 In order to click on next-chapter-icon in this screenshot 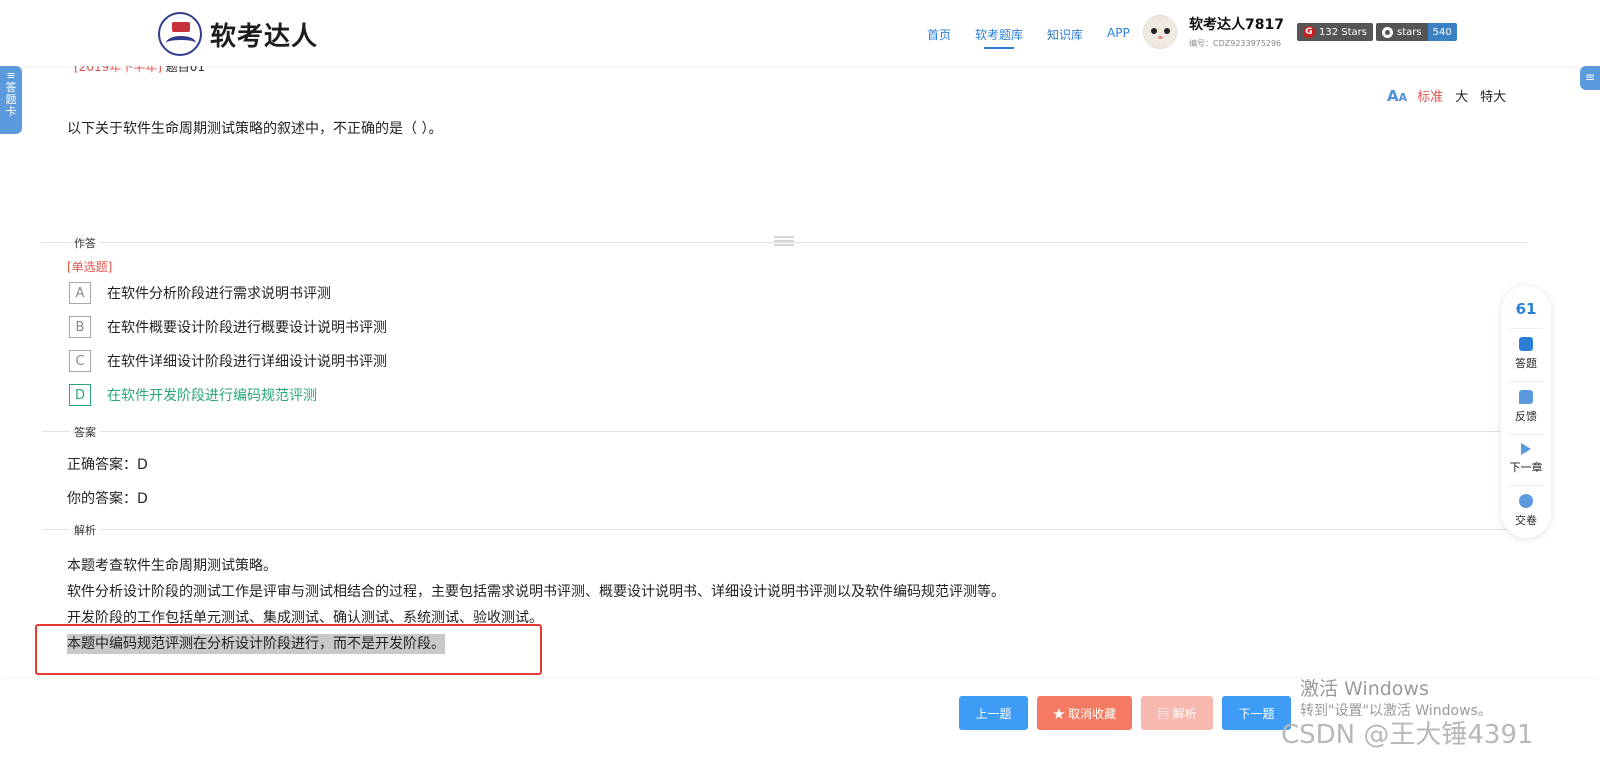, I will do `click(1526, 449)`.